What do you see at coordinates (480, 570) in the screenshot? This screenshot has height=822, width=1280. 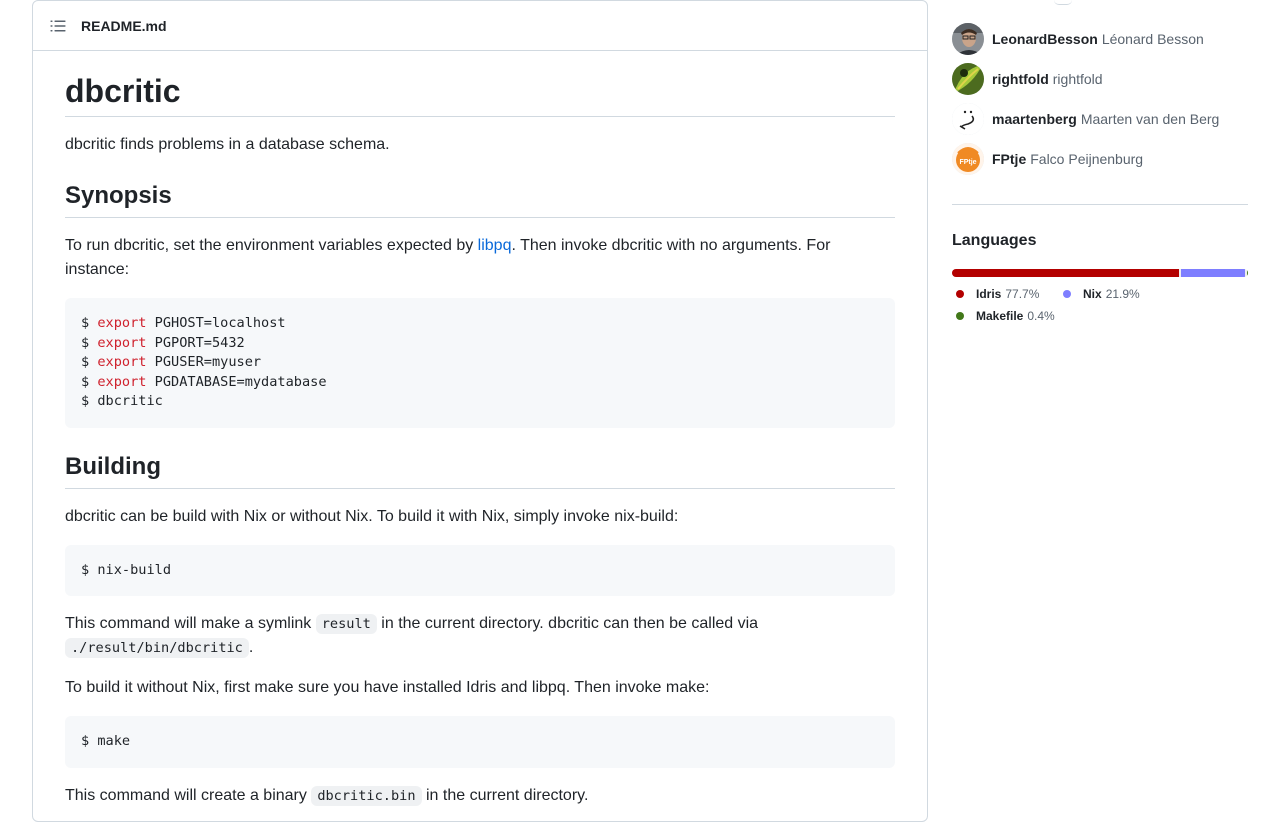 I see `nix-build-code-block: $ nix-build` at bounding box center [480, 570].